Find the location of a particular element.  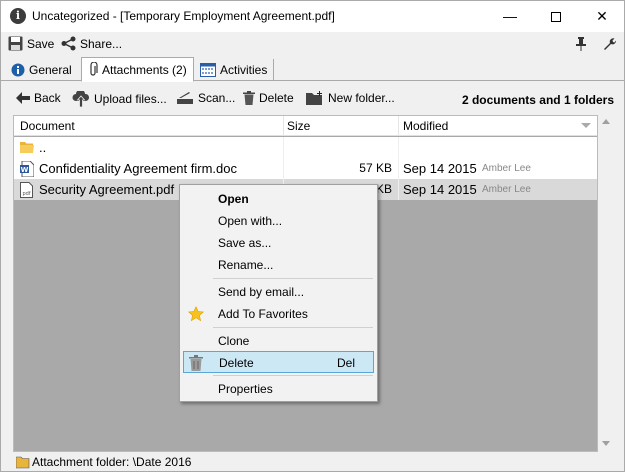

menu-item-add-to-favorites: Add To Favorites is located at coordinates (278, 314).